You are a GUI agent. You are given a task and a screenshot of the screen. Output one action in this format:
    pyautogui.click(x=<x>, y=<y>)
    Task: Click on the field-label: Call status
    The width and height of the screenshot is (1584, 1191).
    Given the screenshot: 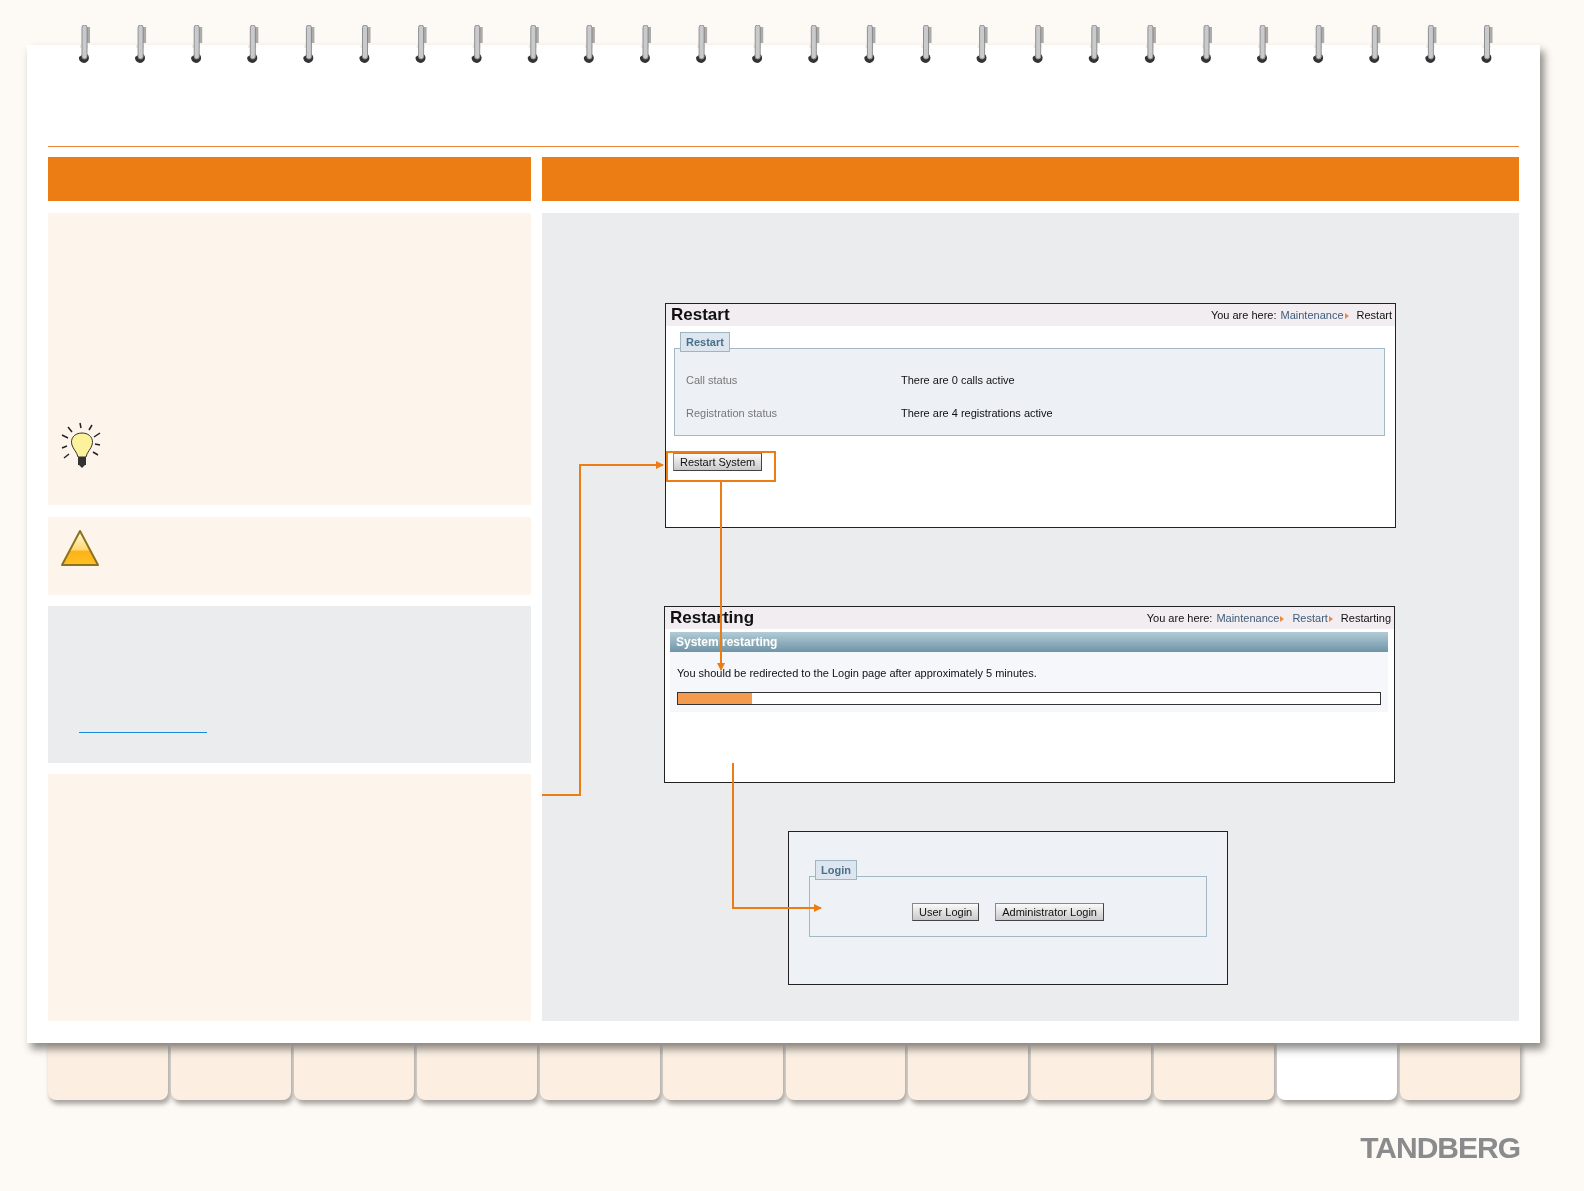 What is the action you would take?
    pyautogui.click(x=712, y=379)
    